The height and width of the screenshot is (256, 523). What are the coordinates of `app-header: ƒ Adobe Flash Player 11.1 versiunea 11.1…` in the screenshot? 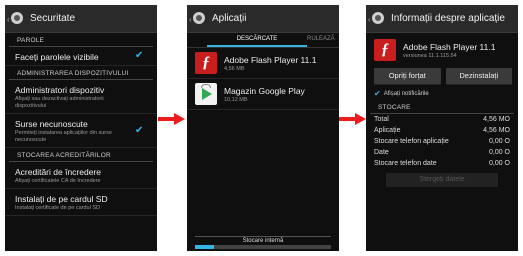 It's located at (442, 48).